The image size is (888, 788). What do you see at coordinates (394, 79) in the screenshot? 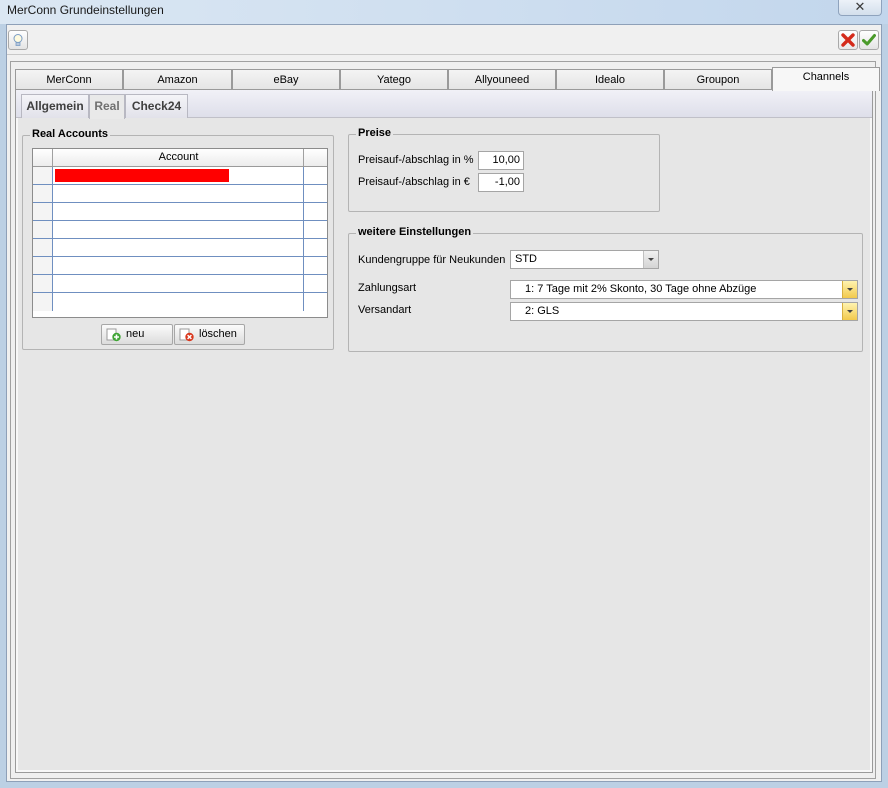
I see `tab-yatego: Yatego` at bounding box center [394, 79].